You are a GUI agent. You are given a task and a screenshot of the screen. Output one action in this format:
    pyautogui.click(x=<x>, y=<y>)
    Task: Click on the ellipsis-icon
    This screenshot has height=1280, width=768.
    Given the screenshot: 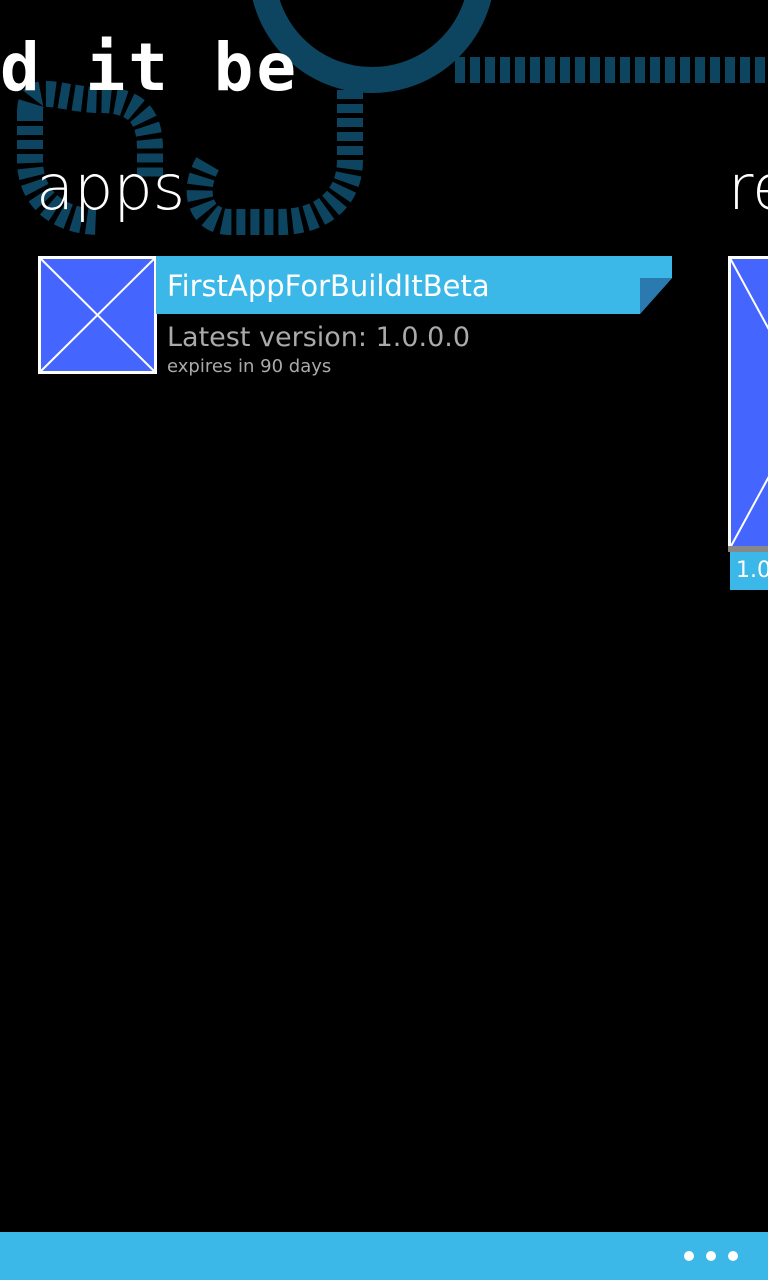 What is the action you would take?
    pyautogui.click(x=711, y=1256)
    